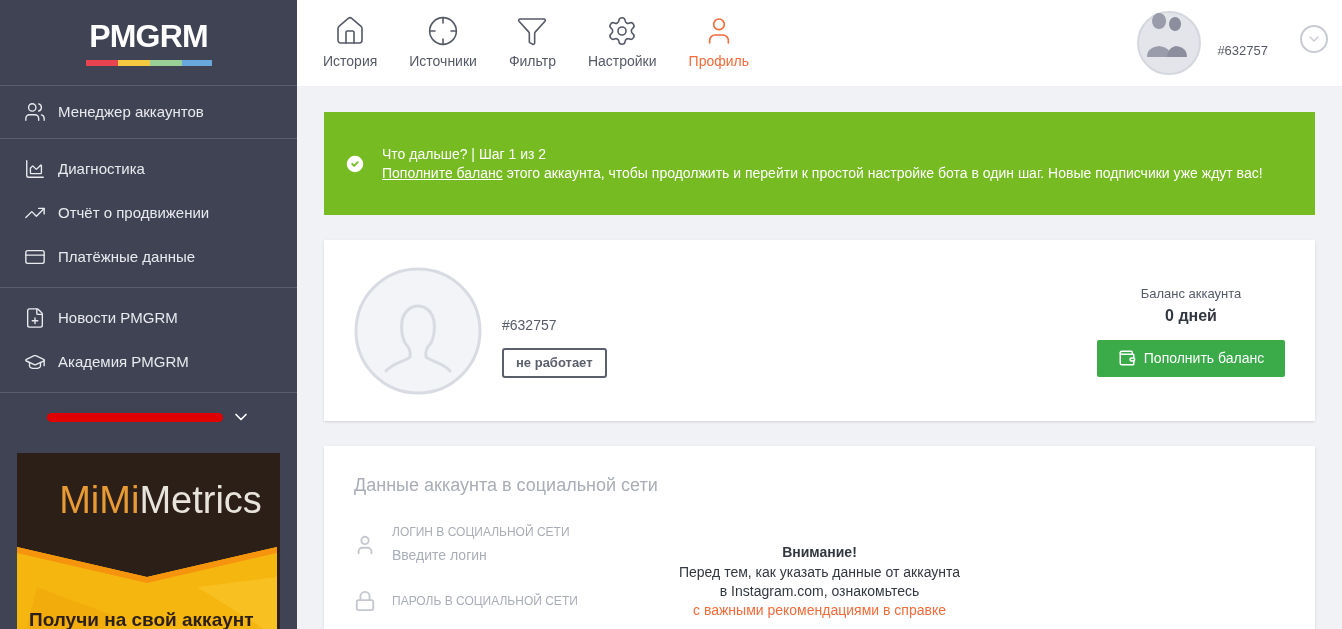  I want to click on alert-message: Пополните баланс этого аккаунта, чтобы продолжить и перейти к простой настройке бота в один шаг. Новые подписчики уже ждут вас!, so click(822, 173).